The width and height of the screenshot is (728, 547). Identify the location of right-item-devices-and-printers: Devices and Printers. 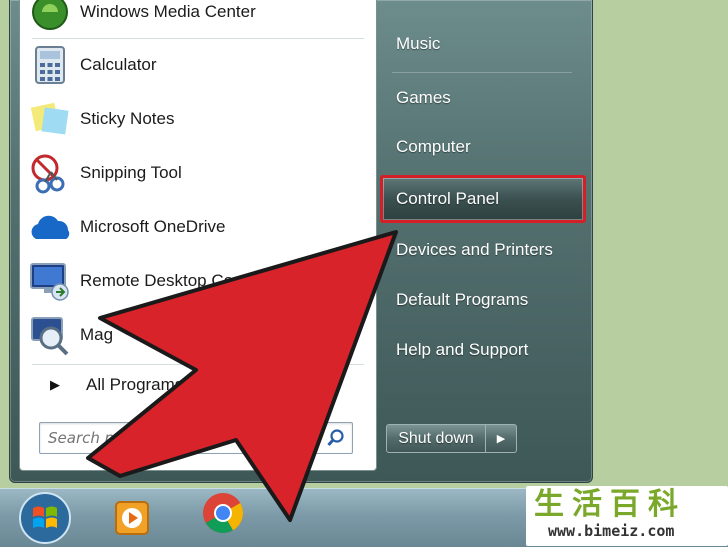
(484, 250).